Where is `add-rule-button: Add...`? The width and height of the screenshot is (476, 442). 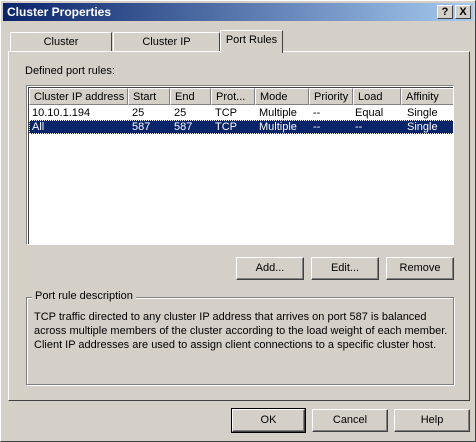 add-rule-button: Add... is located at coordinates (270, 268).